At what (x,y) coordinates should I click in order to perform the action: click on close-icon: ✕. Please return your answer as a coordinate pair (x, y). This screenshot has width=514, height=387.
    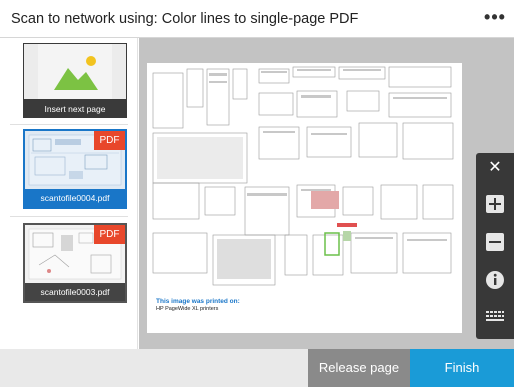
    Looking at the image, I should click on (495, 168).